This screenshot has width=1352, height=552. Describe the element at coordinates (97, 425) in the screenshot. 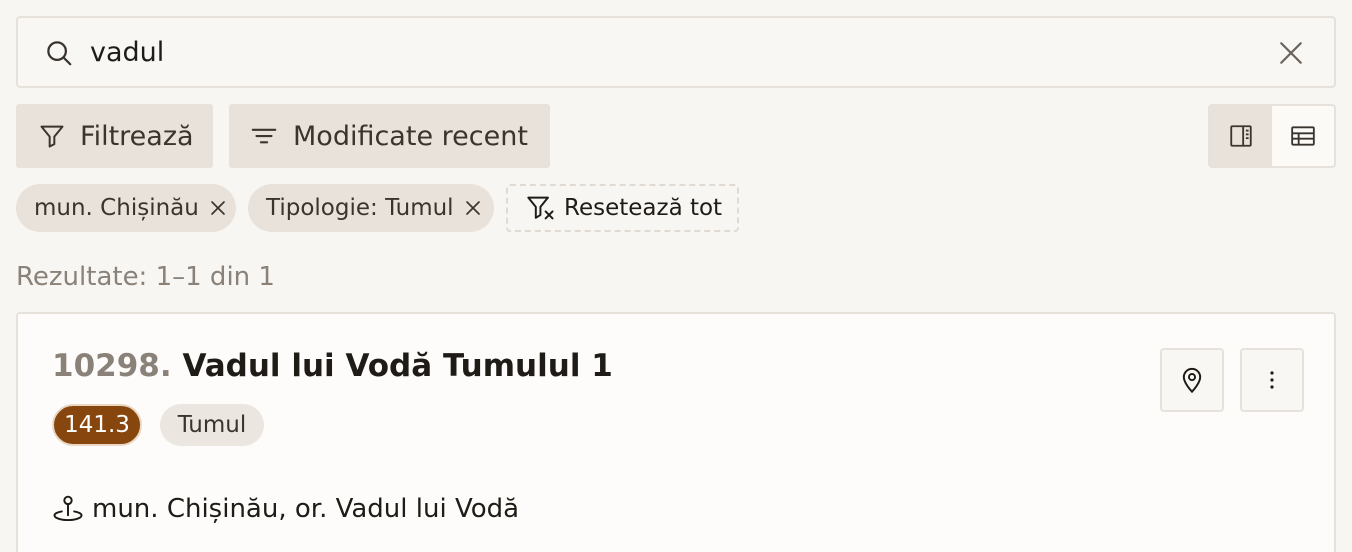

I see `code-badge: 141.3` at that location.